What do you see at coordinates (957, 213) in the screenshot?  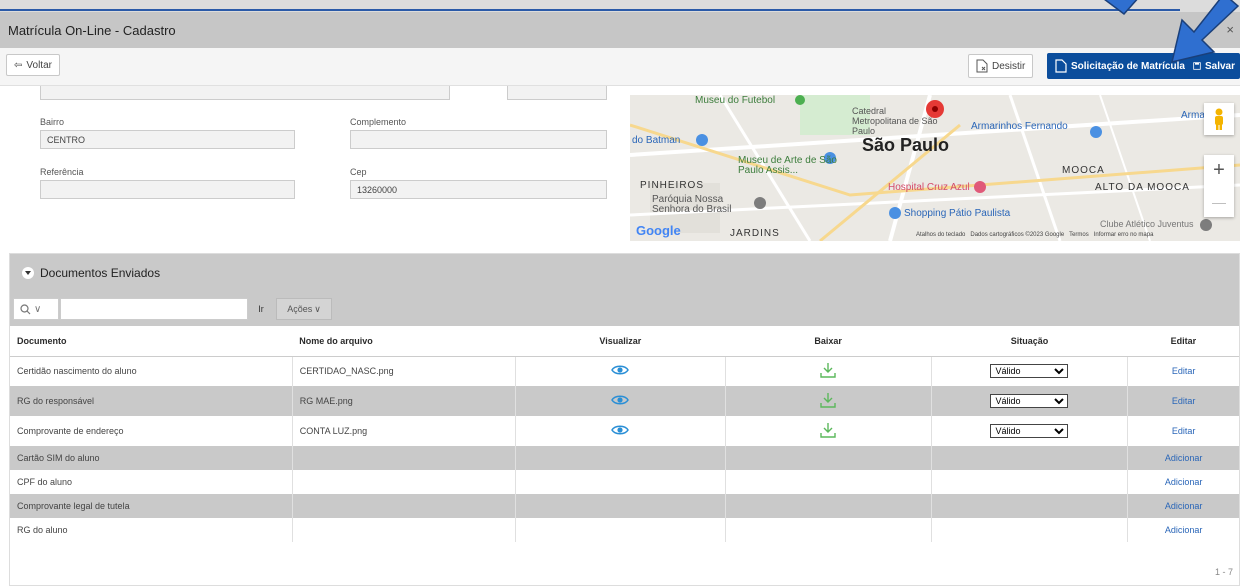 I see `map-label-shopping: Shopping Pátio Paulista` at bounding box center [957, 213].